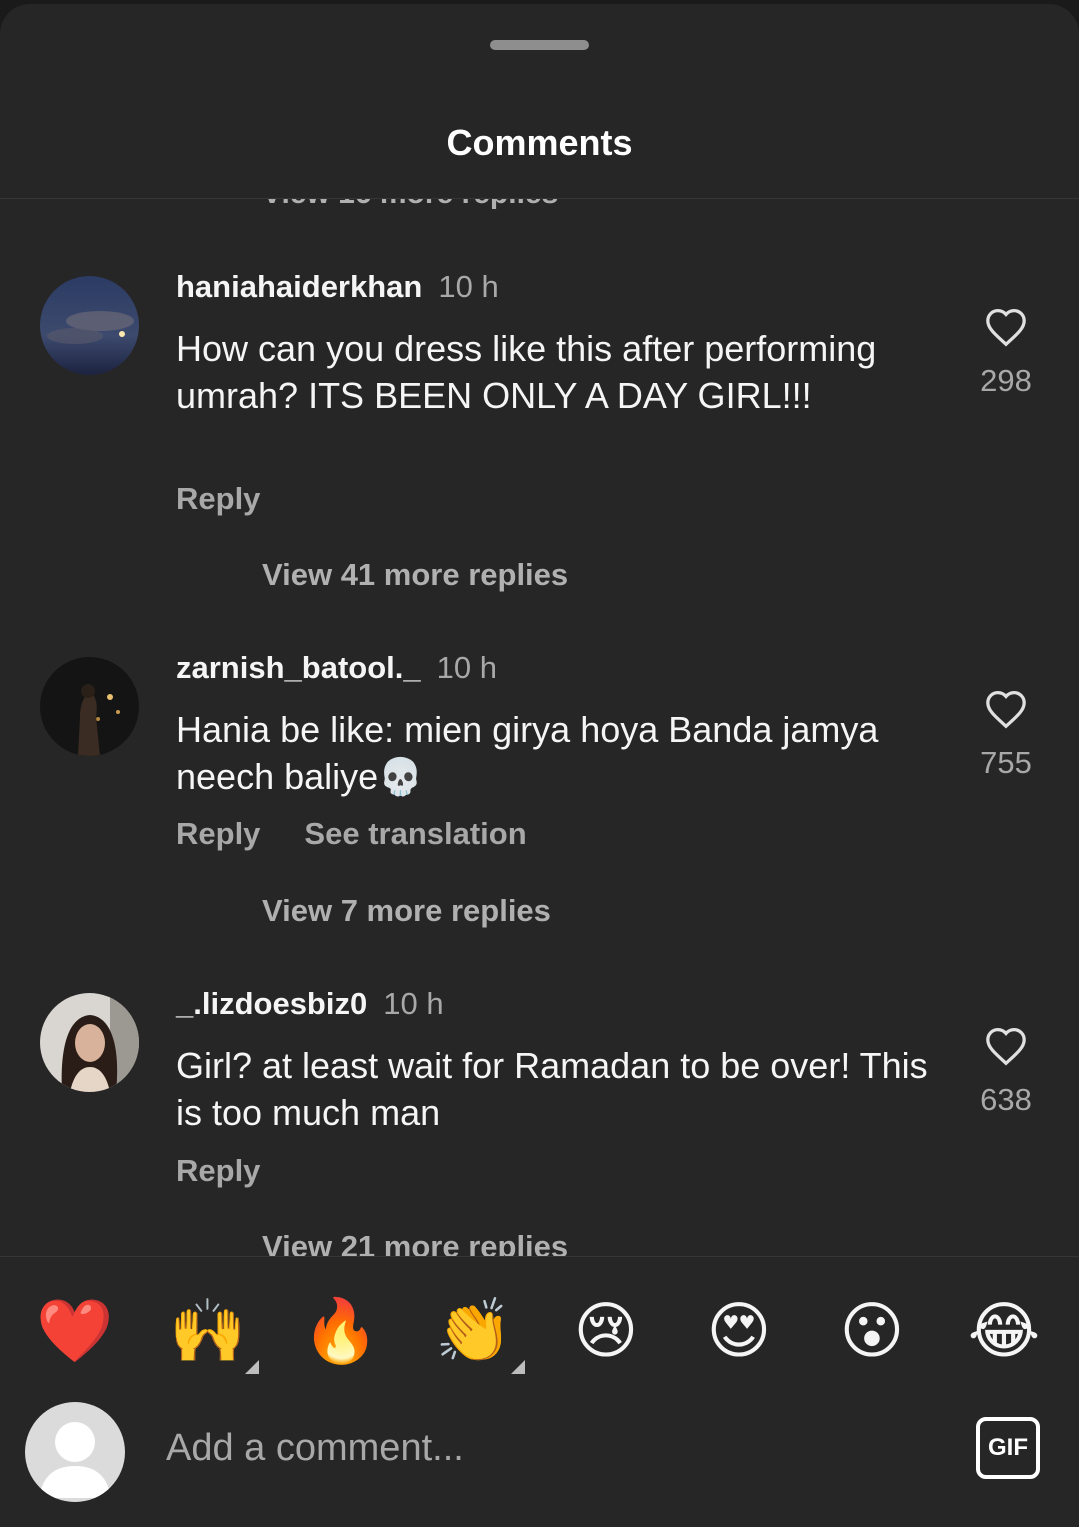 This screenshot has width=1079, height=1527. What do you see at coordinates (606, 1331) in the screenshot?
I see `crying-face-emoji-button: 😢` at bounding box center [606, 1331].